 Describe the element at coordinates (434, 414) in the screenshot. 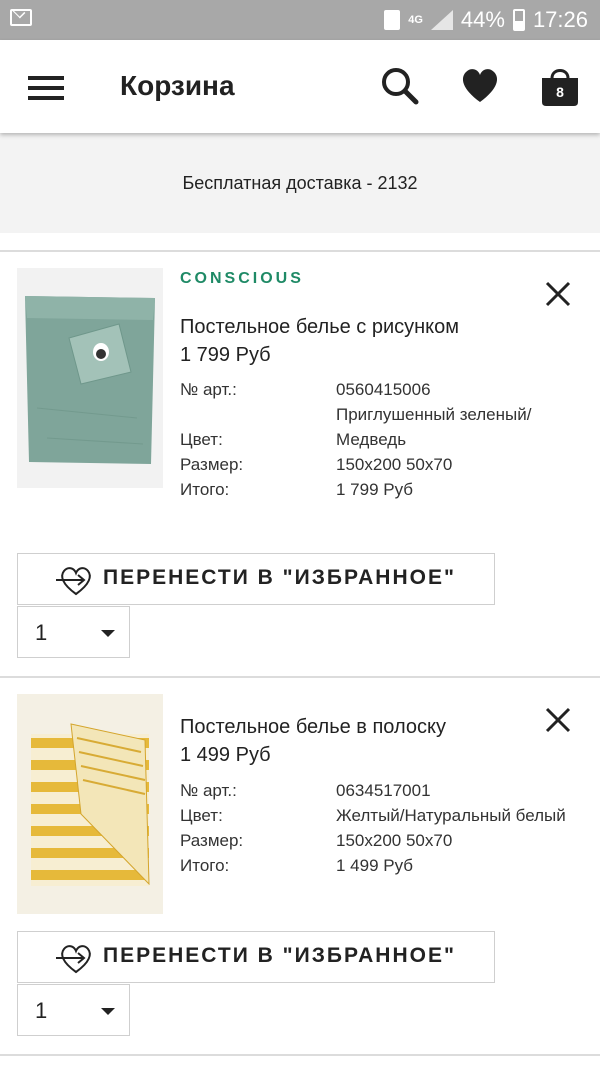

I see `color-value-line1: Приглушенный зеленый/` at that location.